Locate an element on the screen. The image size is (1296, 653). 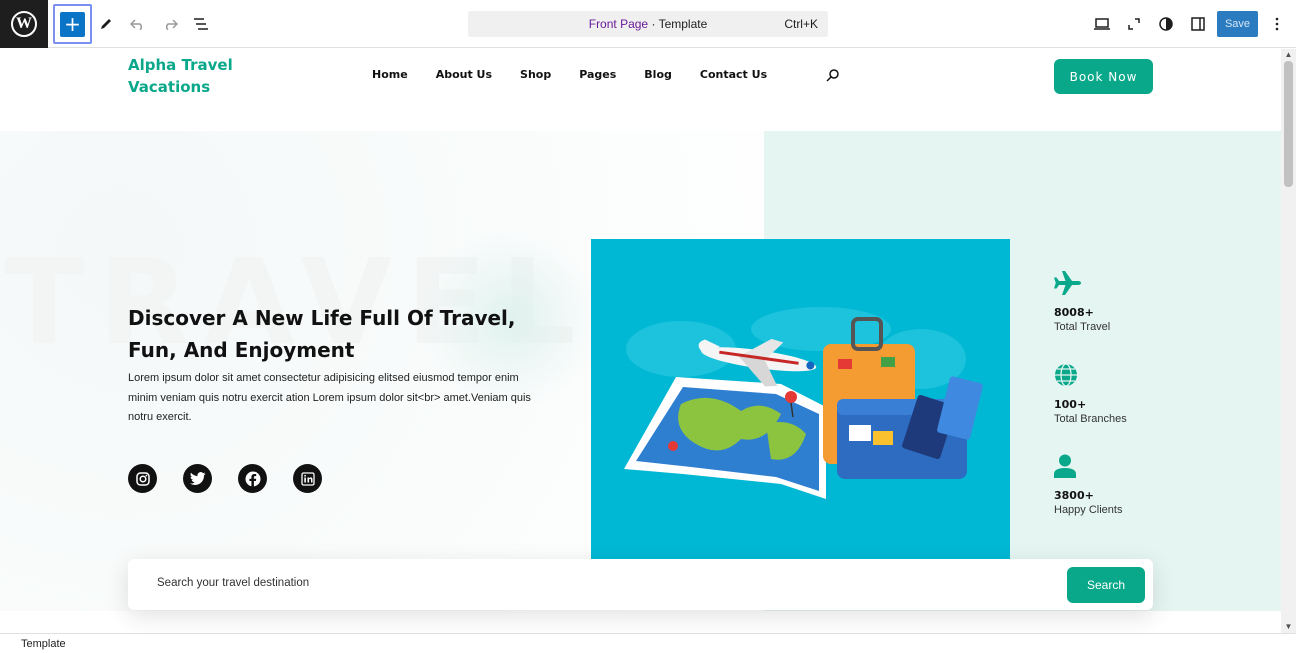
document-type: Template is located at coordinates (683, 24).